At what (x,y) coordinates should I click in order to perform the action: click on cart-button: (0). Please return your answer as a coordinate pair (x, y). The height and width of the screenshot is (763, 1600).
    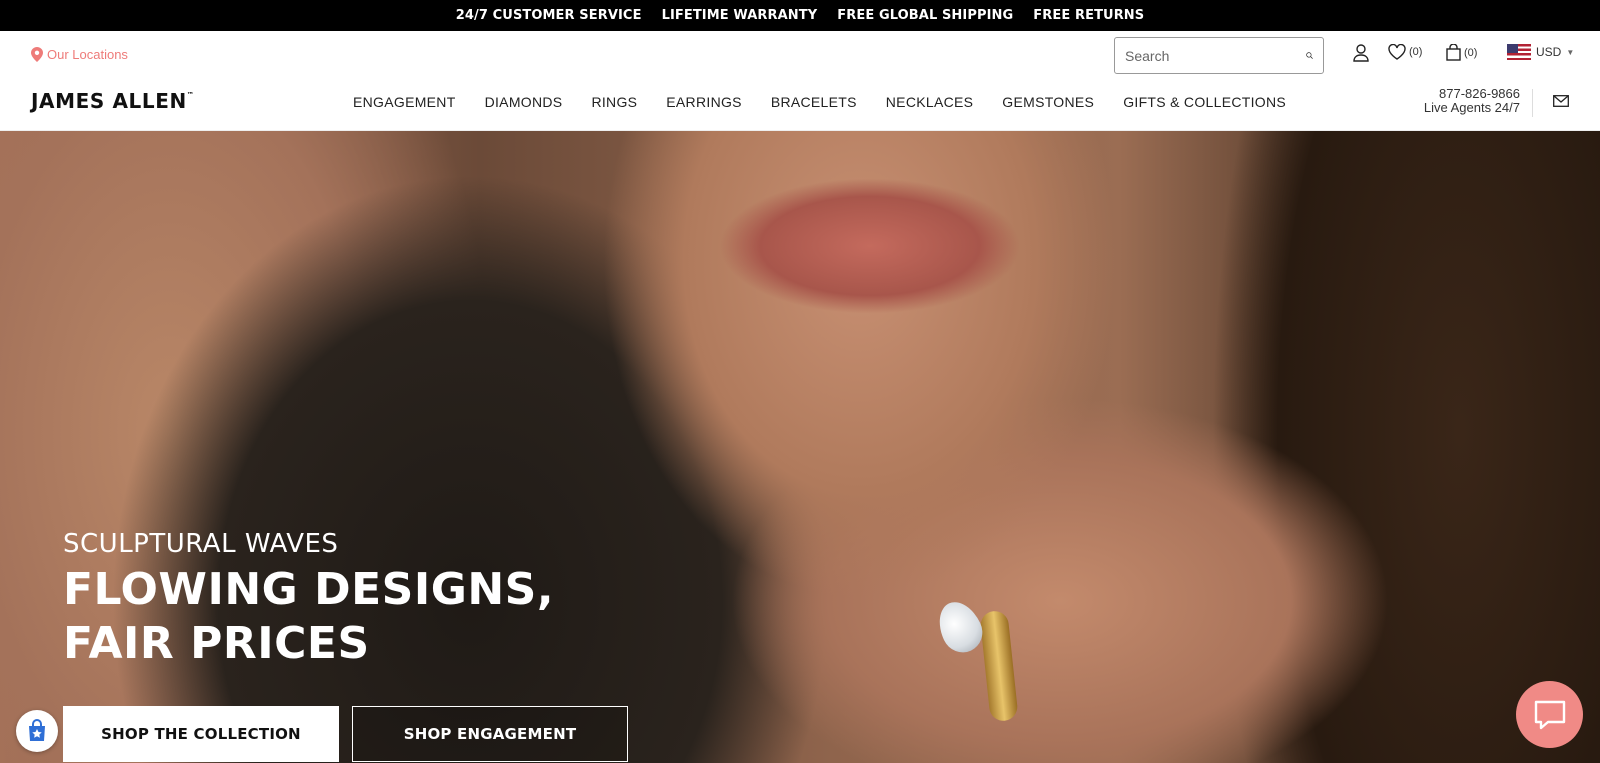
    Looking at the image, I should click on (1461, 52).